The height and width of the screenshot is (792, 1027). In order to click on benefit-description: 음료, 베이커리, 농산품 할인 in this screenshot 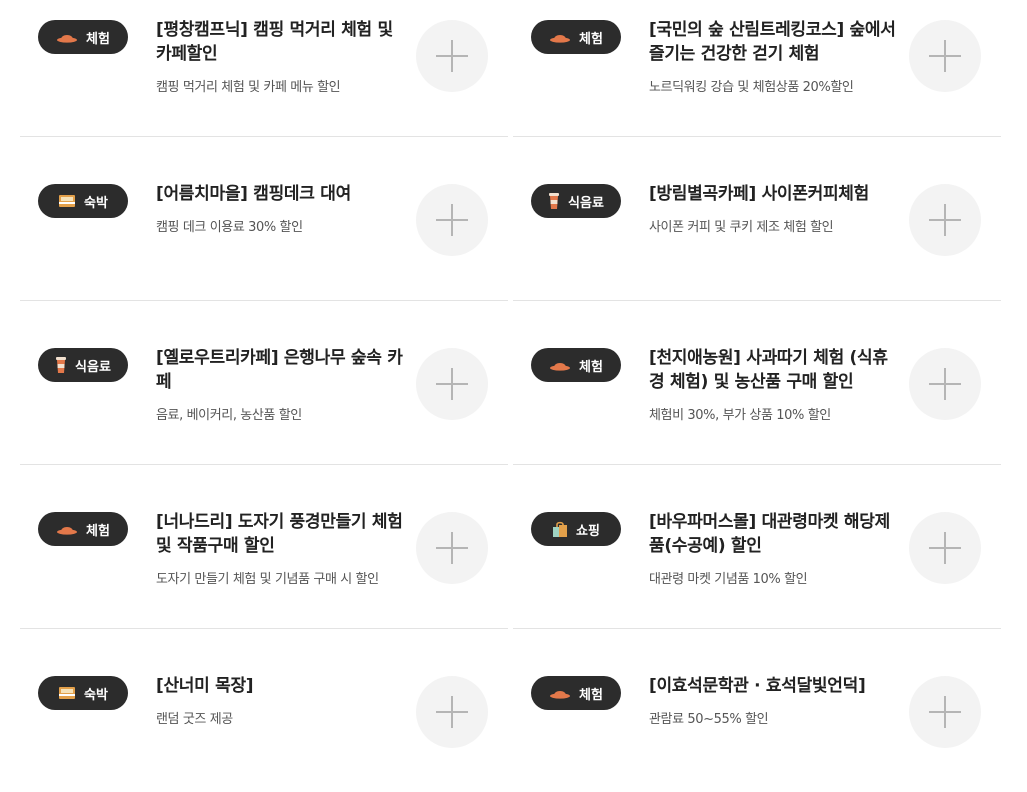, I will do `click(229, 415)`.